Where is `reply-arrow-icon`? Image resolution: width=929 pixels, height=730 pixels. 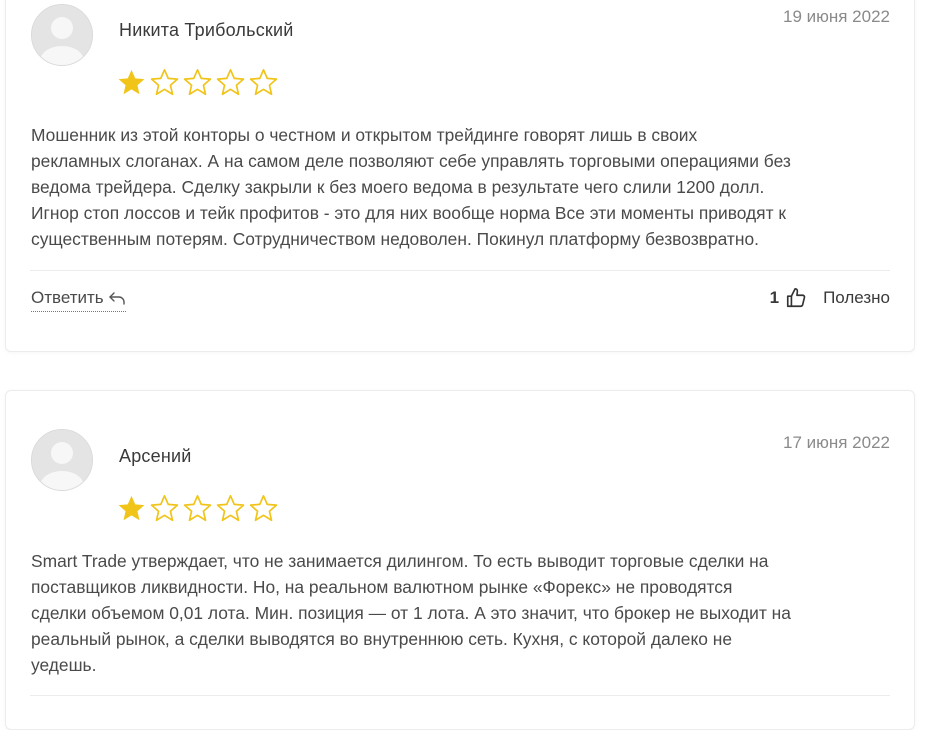
reply-arrow-icon is located at coordinates (116, 298).